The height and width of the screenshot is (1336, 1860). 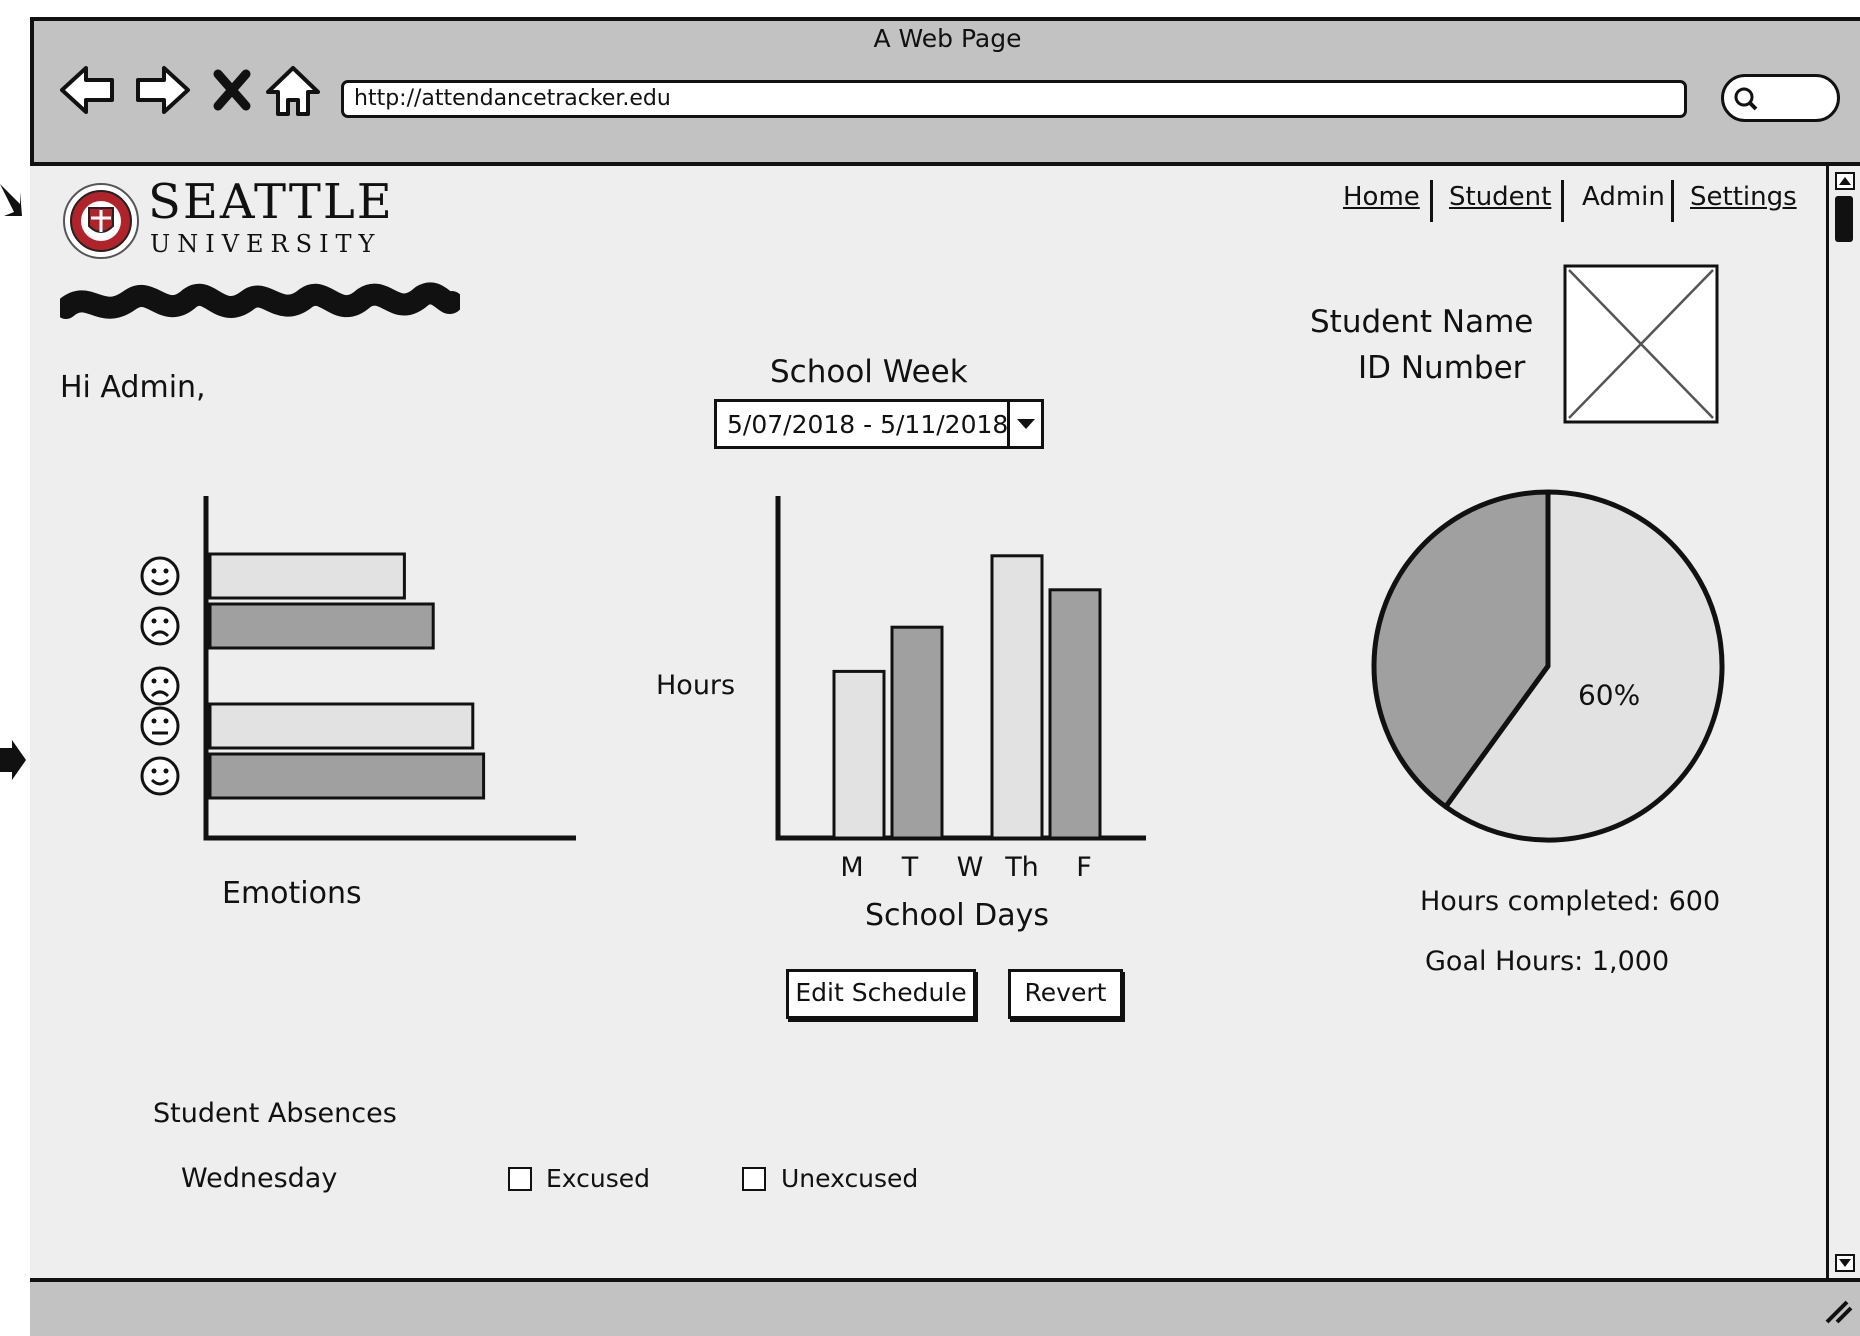 I want to click on nav-student: Student, so click(x=1500, y=197).